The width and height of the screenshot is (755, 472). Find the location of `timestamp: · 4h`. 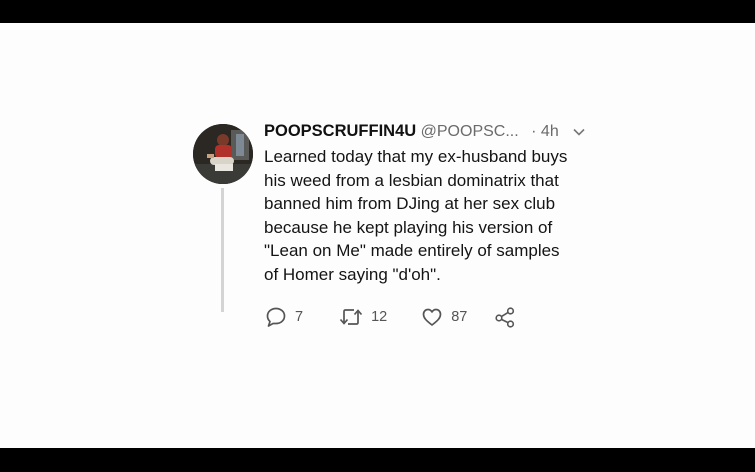

timestamp: · 4h is located at coordinates (545, 131).